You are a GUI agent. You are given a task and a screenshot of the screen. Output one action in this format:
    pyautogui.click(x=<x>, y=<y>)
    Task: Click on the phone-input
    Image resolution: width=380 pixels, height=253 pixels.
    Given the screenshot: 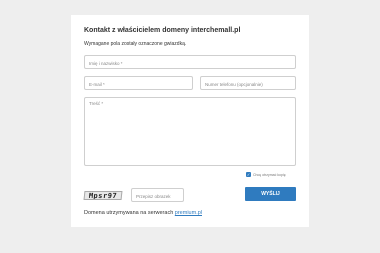 What is the action you would take?
    pyautogui.click(x=248, y=83)
    